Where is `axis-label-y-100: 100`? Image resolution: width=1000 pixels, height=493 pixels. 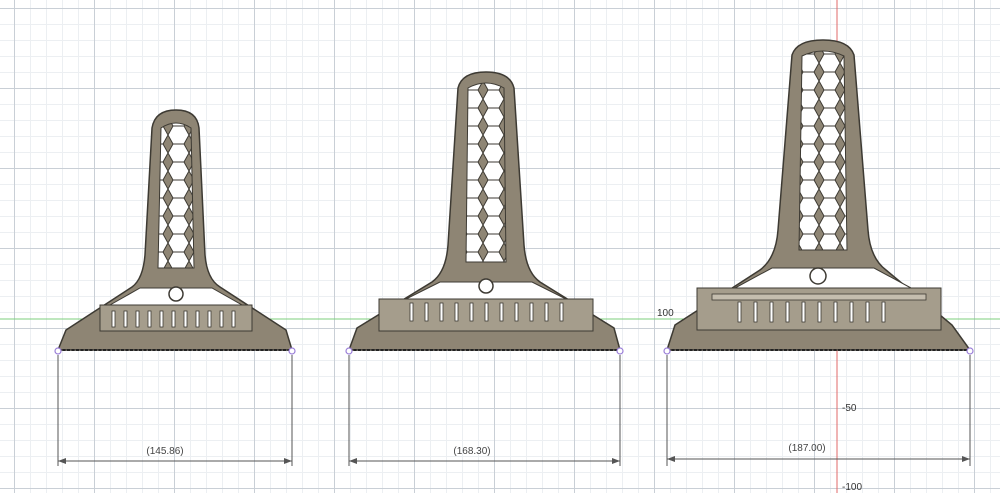 axis-label-y-100: 100 is located at coordinates (665, 313).